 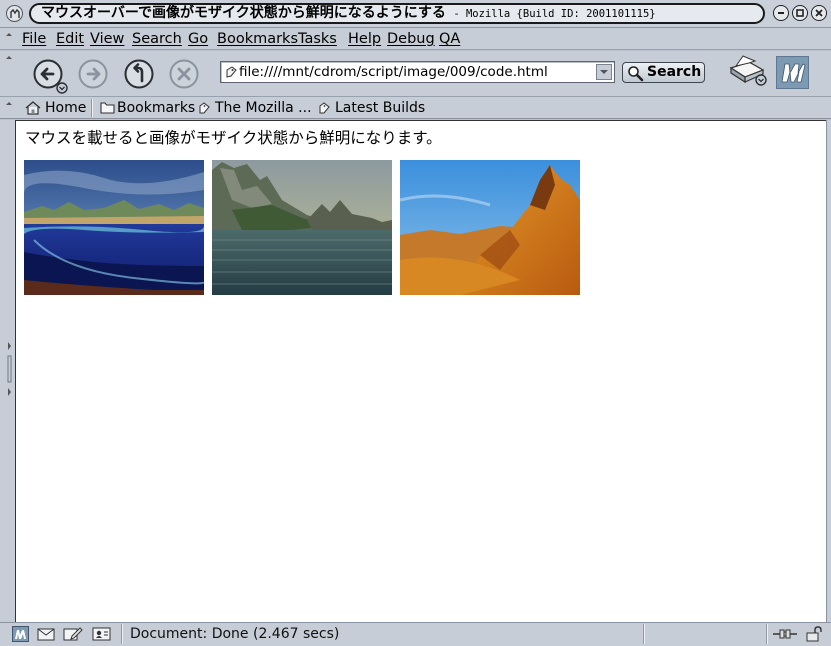 I want to click on menu-file: File, so click(x=34, y=39).